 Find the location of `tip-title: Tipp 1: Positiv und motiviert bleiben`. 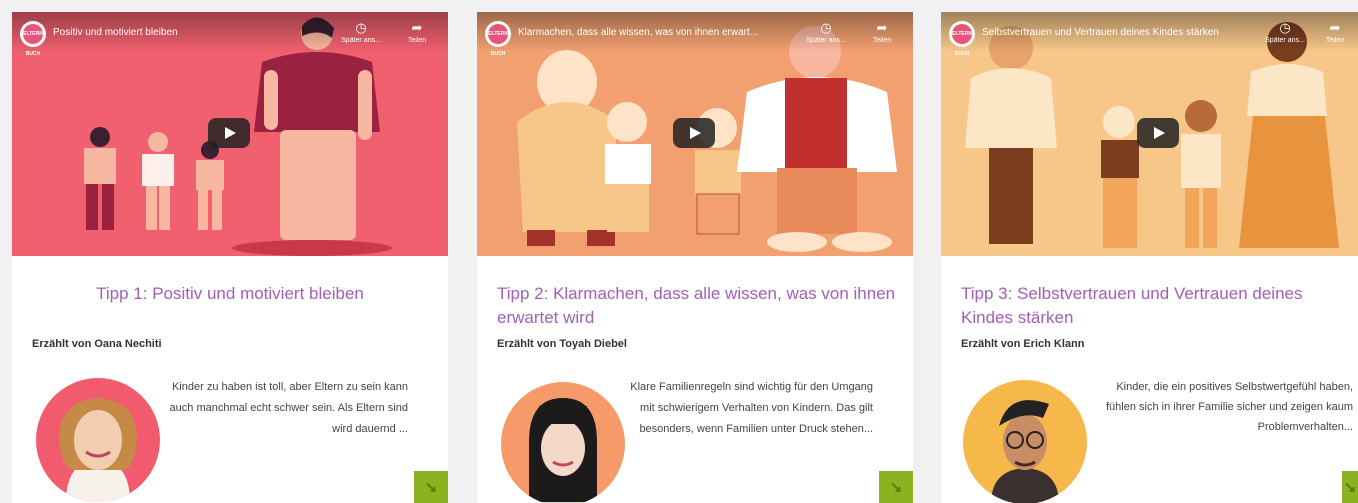

tip-title: Tipp 1: Positiv und motiviert bleiben is located at coordinates (230, 294).